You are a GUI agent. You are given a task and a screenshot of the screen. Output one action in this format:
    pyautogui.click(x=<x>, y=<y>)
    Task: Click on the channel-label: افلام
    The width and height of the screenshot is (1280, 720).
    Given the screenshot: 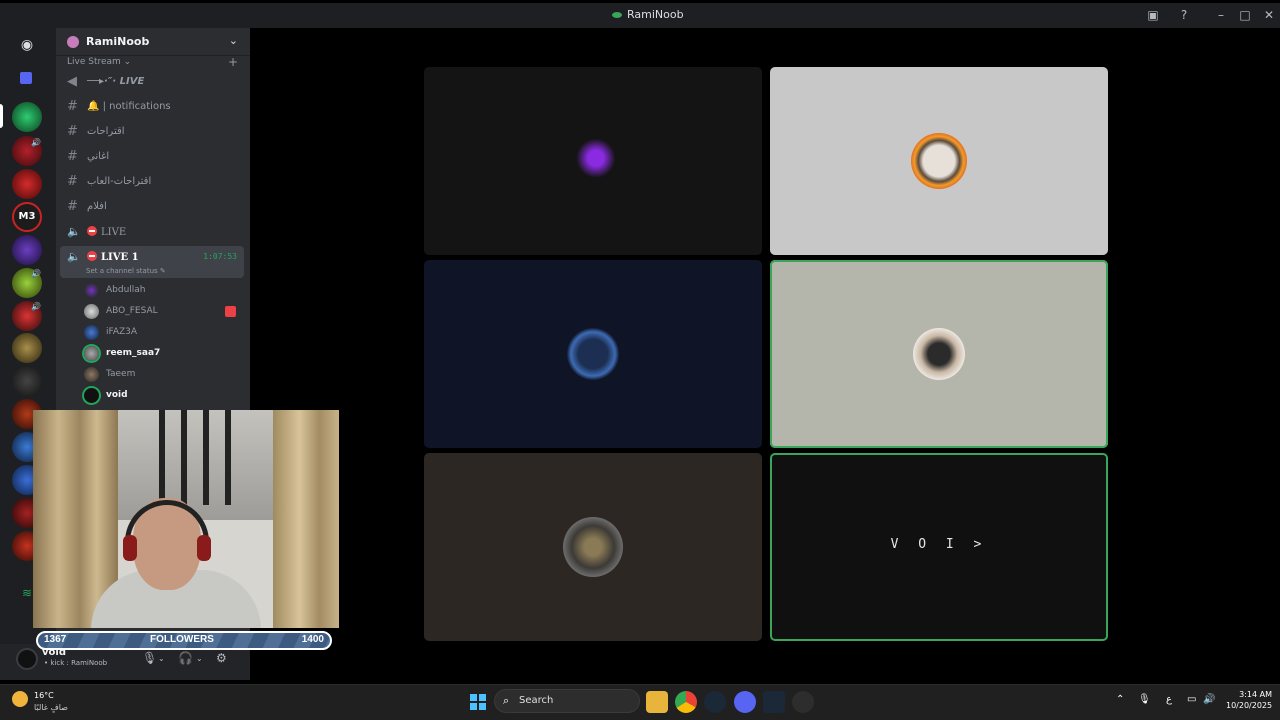 What is the action you would take?
    pyautogui.click(x=97, y=206)
    